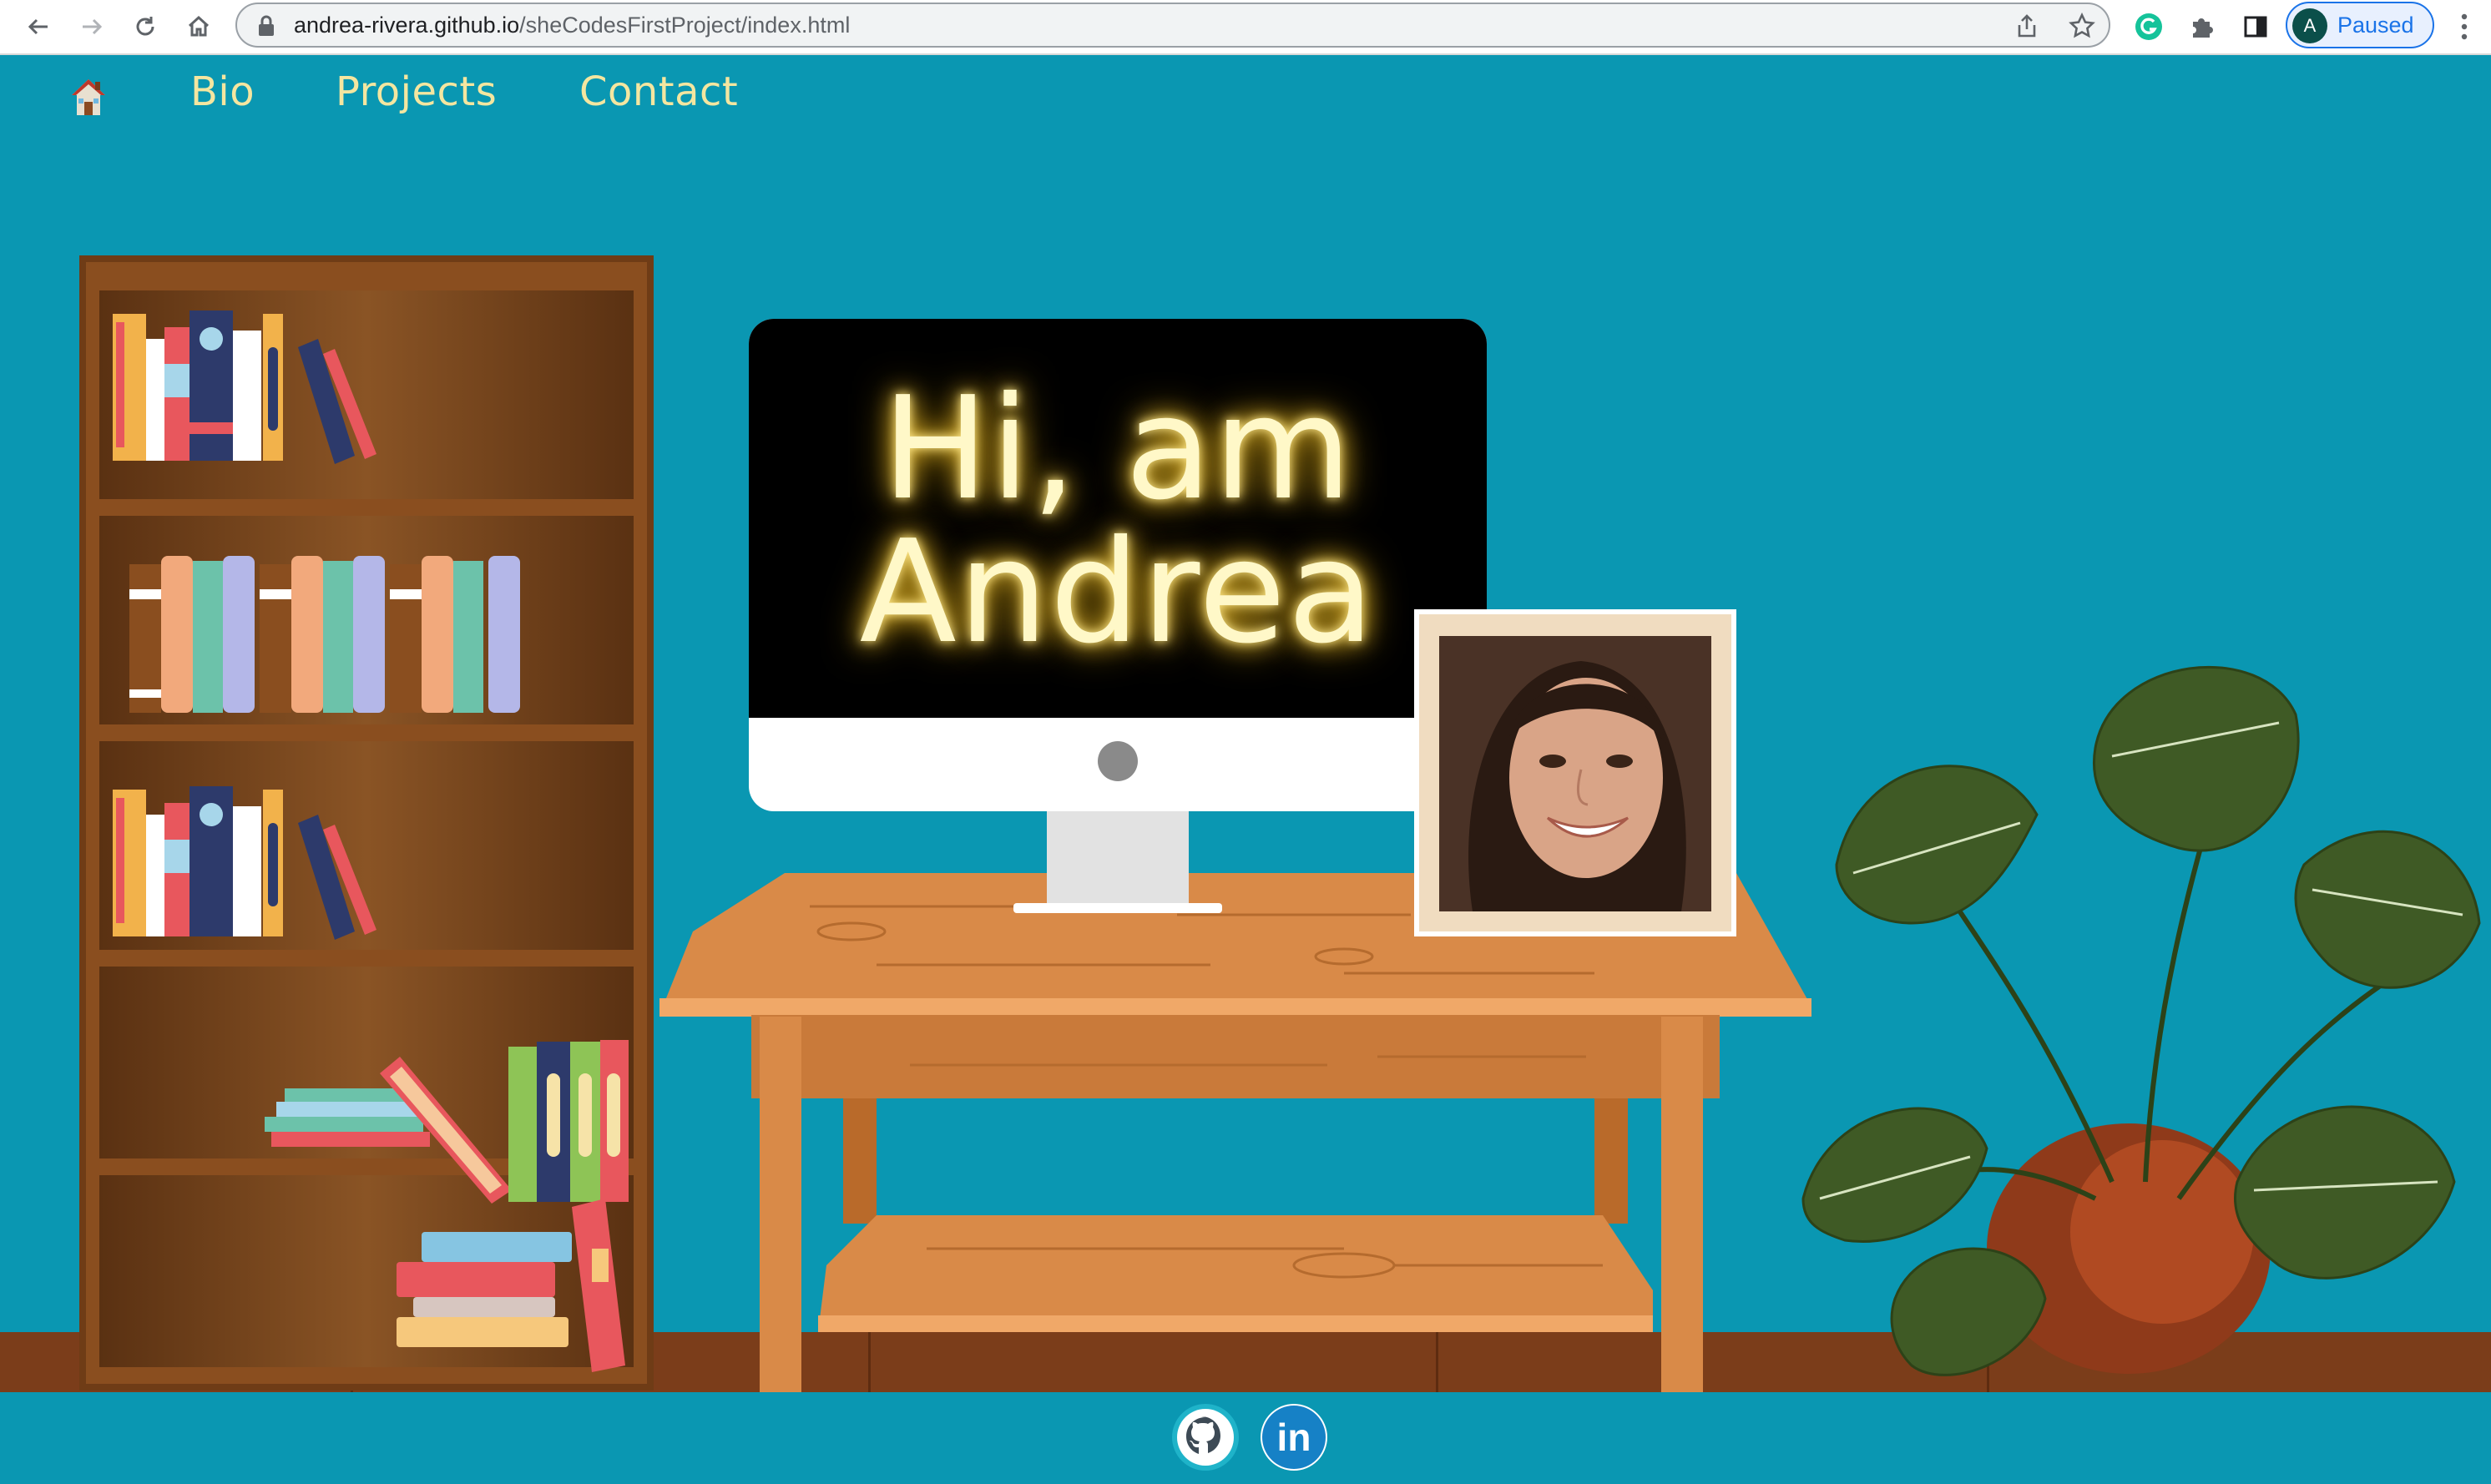 Image resolution: width=2491 pixels, height=1484 pixels. Describe the element at coordinates (407, 25) in the screenshot. I see `url-domain: andrea-rivera.github.io` at that location.